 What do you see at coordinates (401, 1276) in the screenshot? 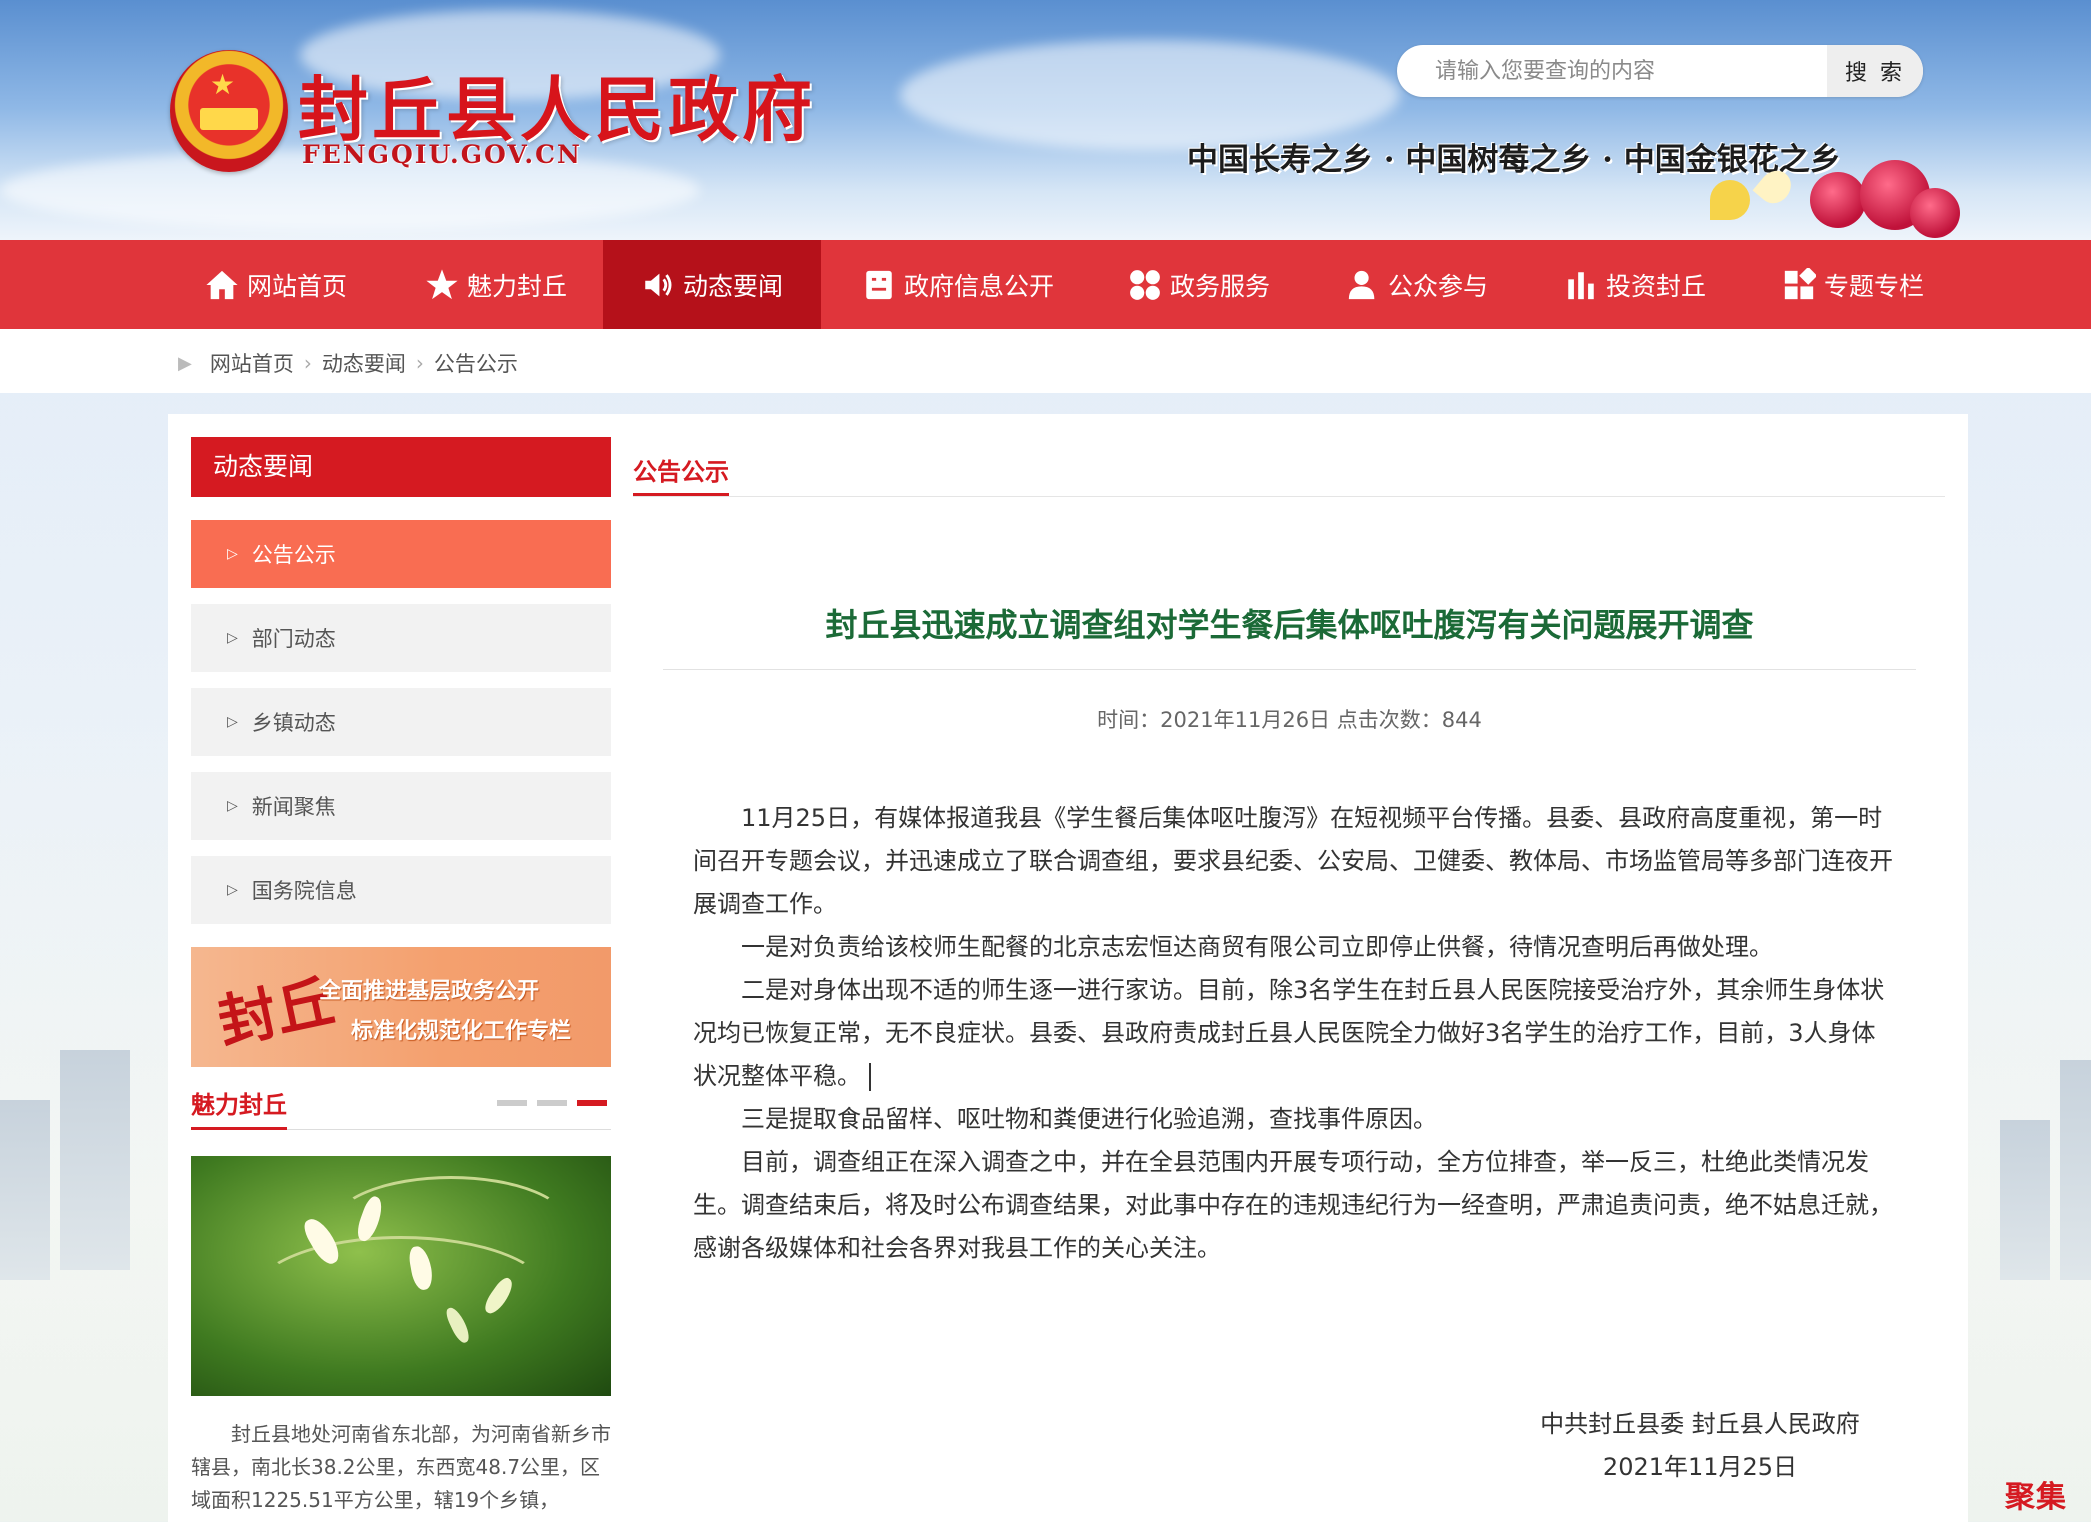
I see `honeysuckle-photo` at bounding box center [401, 1276].